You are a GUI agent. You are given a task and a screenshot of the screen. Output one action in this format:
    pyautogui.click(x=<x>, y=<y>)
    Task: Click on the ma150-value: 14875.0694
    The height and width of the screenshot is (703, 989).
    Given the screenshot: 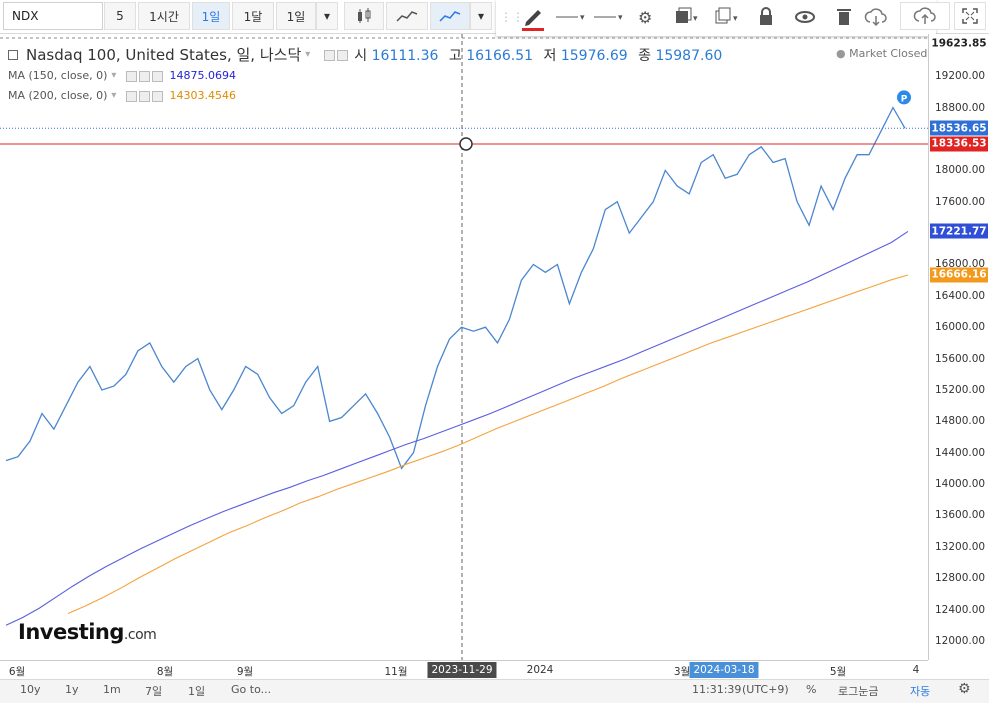 What is the action you would take?
    pyautogui.click(x=202, y=75)
    